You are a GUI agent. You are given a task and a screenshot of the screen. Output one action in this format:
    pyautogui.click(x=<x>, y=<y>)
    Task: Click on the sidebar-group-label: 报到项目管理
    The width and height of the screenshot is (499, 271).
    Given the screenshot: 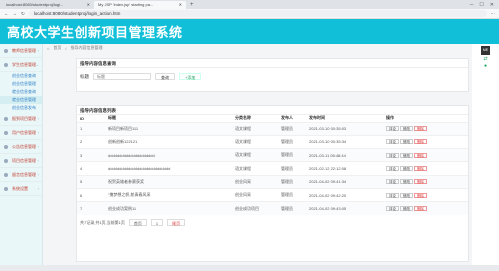 What is the action you would take?
    pyautogui.click(x=24, y=118)
    